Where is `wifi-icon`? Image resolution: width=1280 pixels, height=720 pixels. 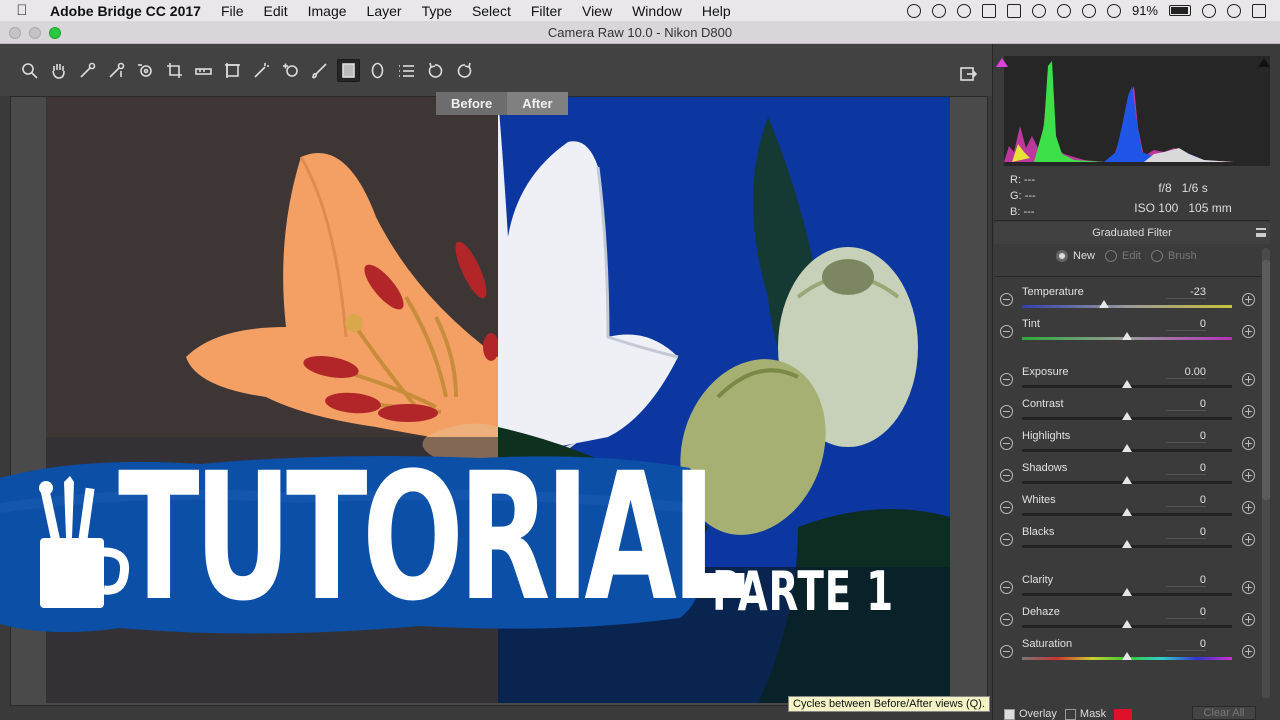
wifi-icon is located at coordinates (1088, 10).